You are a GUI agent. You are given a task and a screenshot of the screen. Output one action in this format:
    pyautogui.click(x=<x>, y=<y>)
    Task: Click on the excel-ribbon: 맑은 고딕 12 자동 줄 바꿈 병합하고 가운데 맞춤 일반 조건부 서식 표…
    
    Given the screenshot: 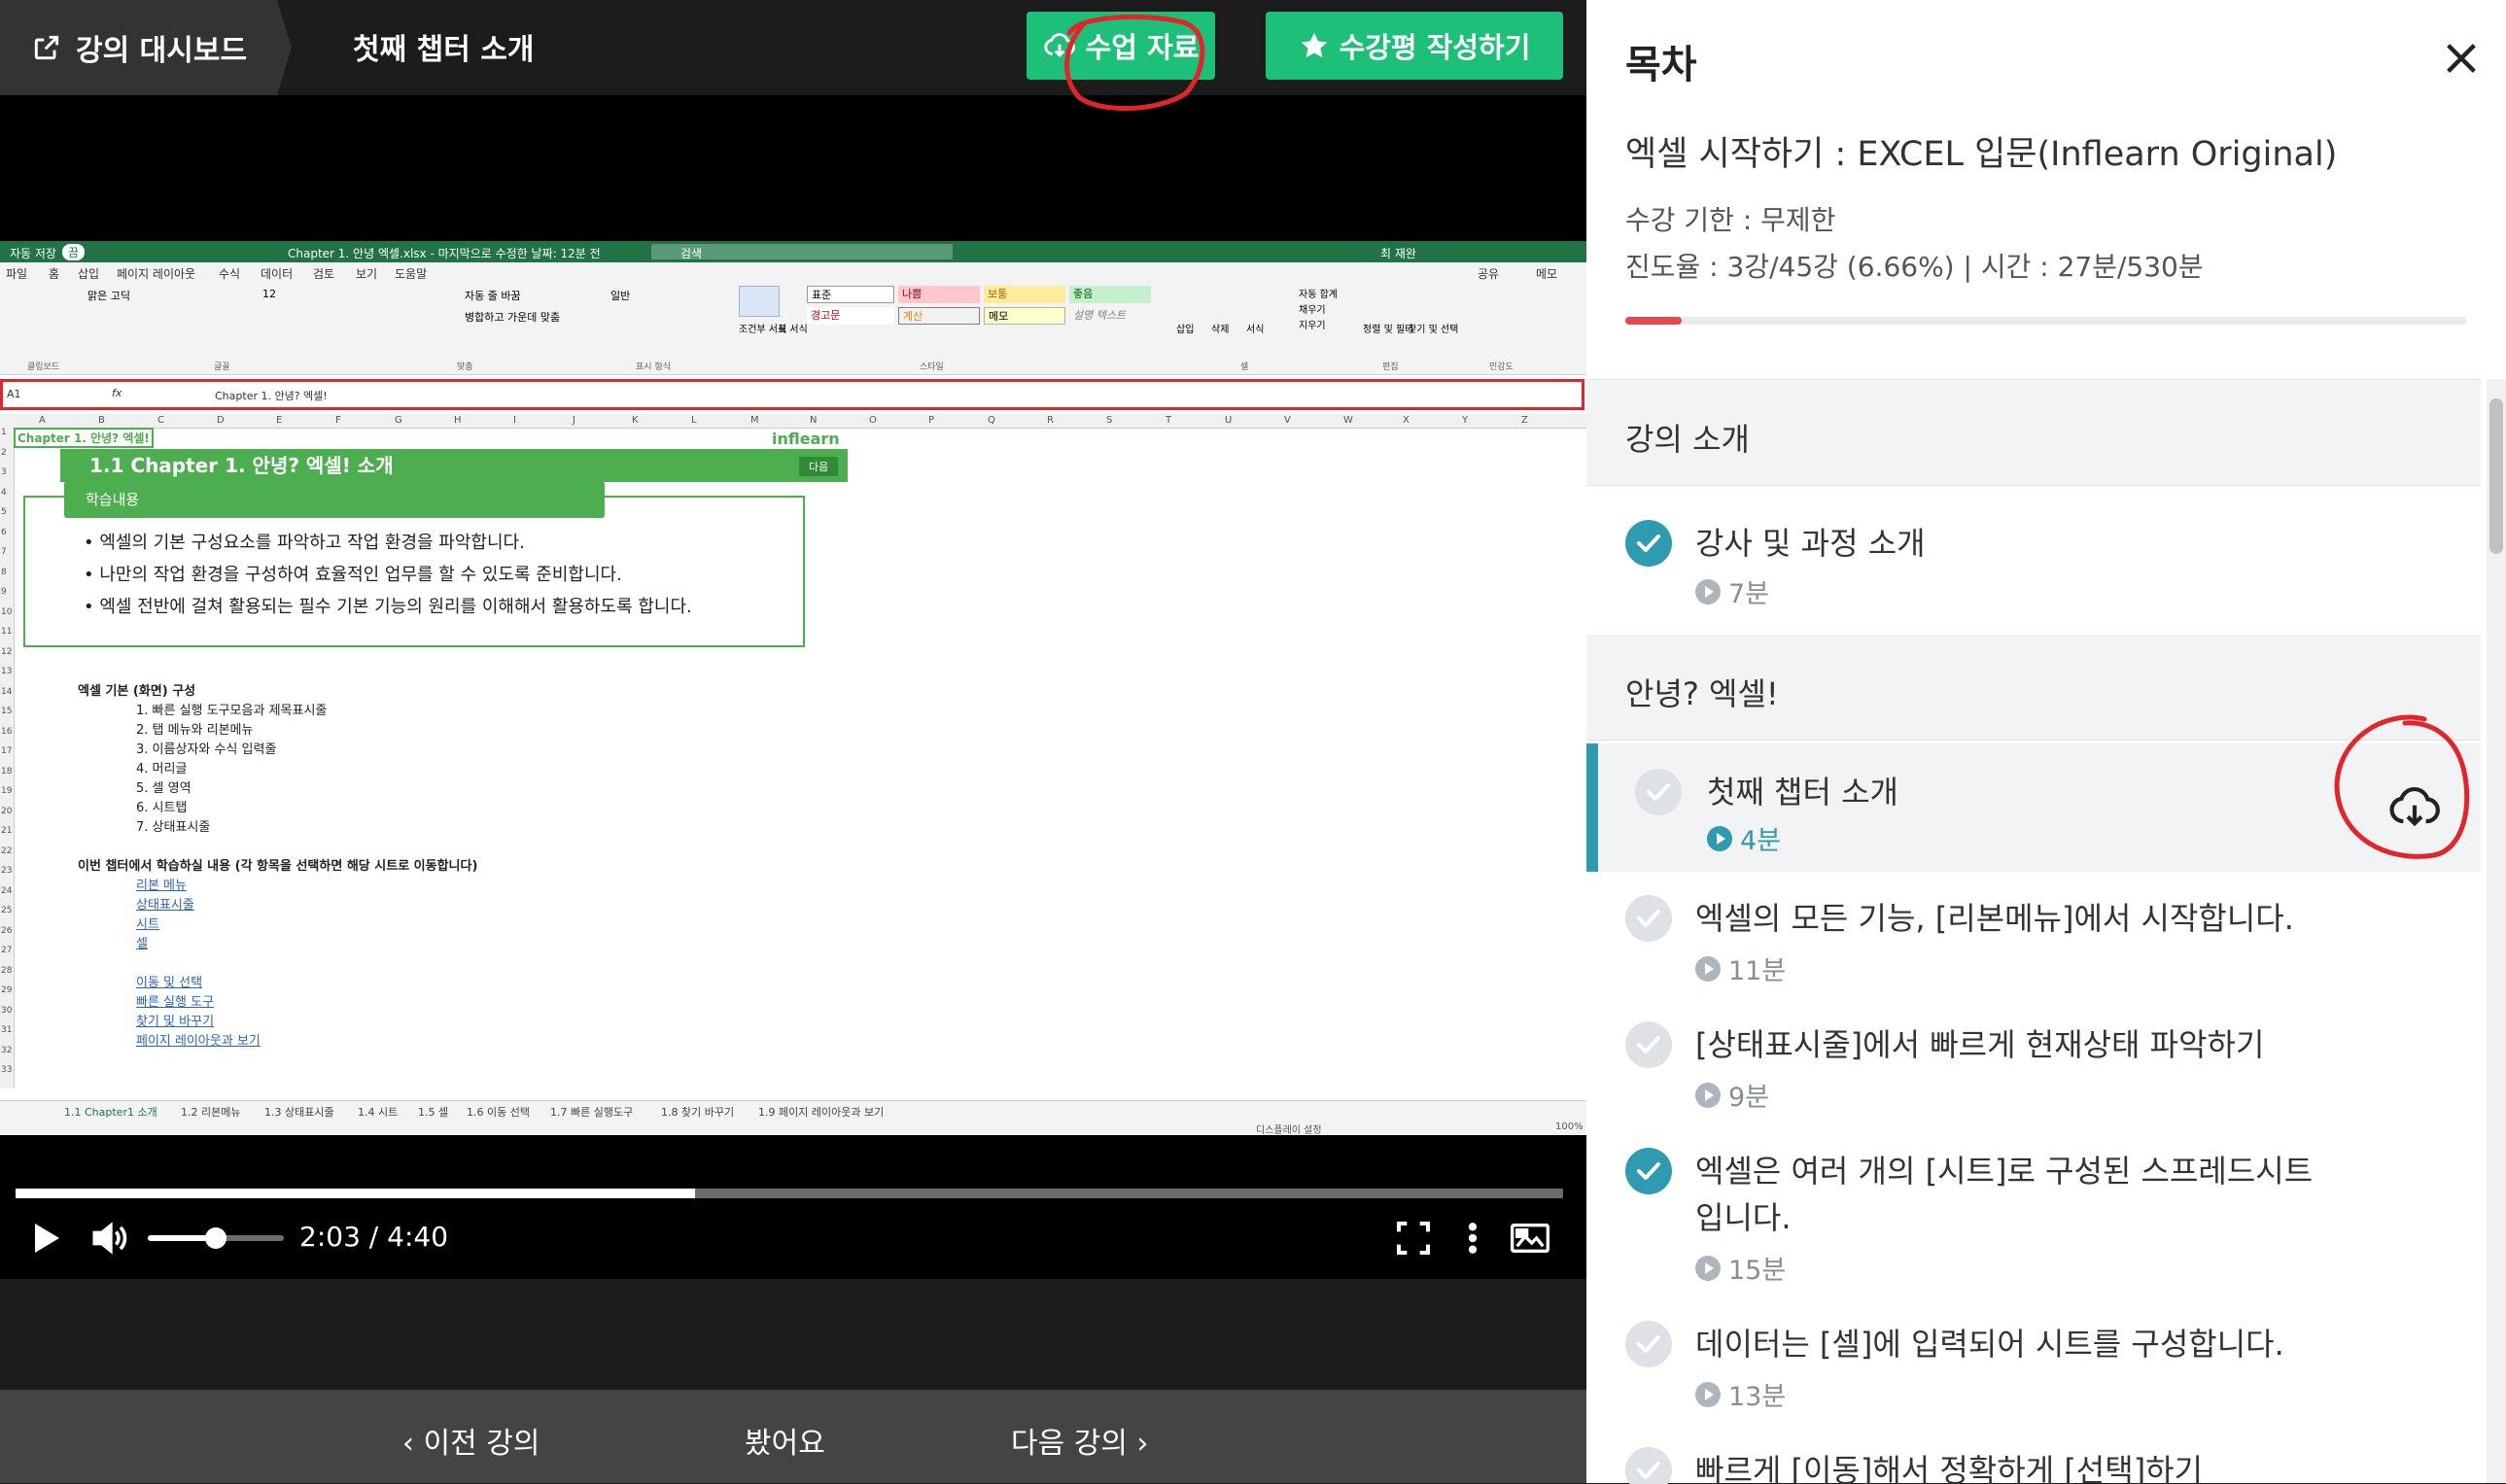 What is the action you would take?
    pyautogui.click(x=793, y=328)
    